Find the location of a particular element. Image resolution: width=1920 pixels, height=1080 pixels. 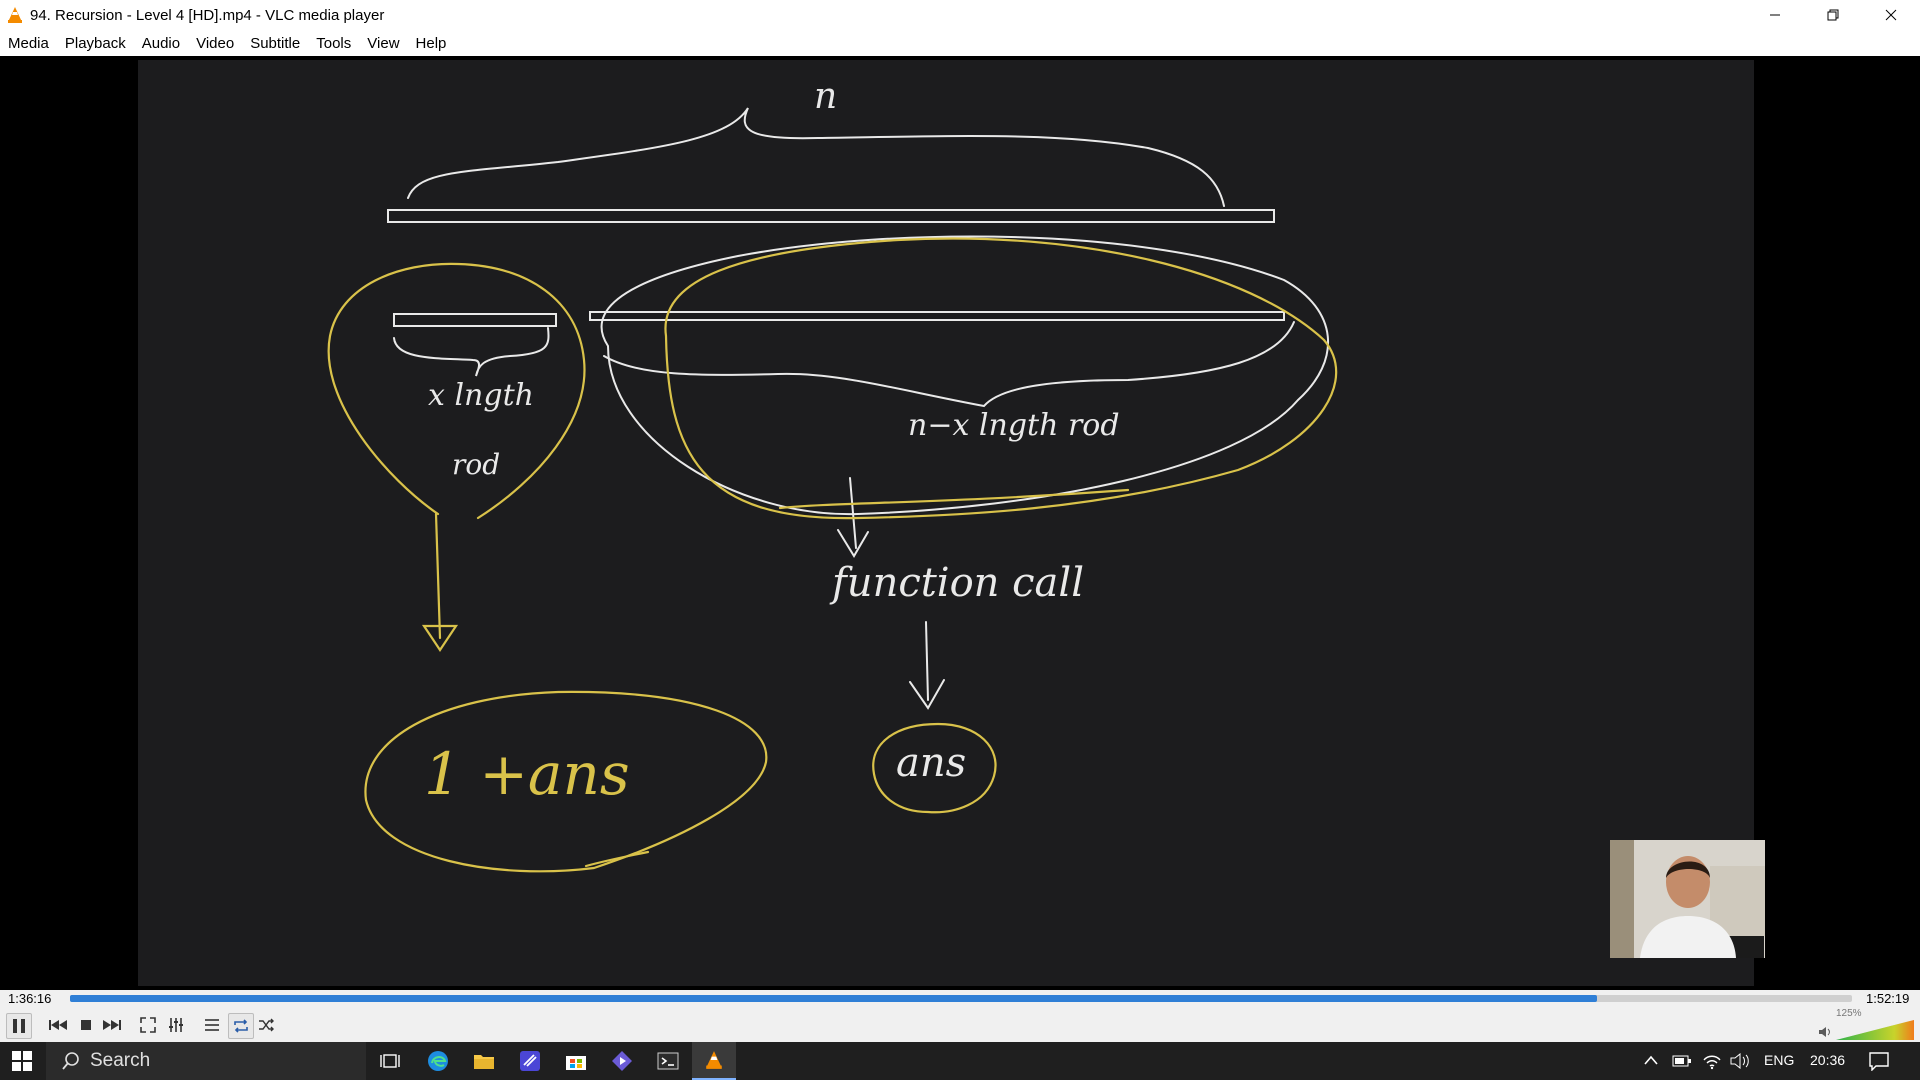

label-x-length: x lngth is located at coordinates (481, 395).